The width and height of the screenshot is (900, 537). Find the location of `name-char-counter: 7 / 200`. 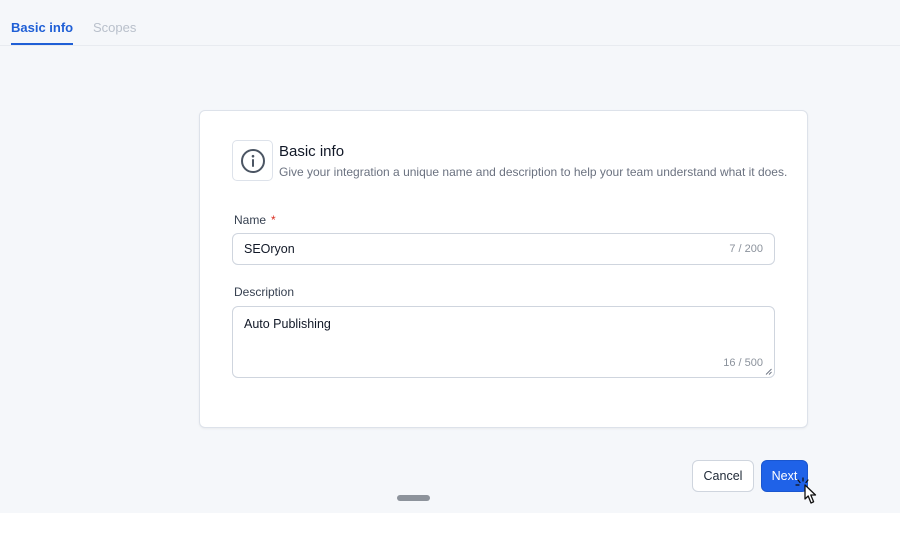

name-char-counter: 7 / 200 is located at coordinates (746, 249).